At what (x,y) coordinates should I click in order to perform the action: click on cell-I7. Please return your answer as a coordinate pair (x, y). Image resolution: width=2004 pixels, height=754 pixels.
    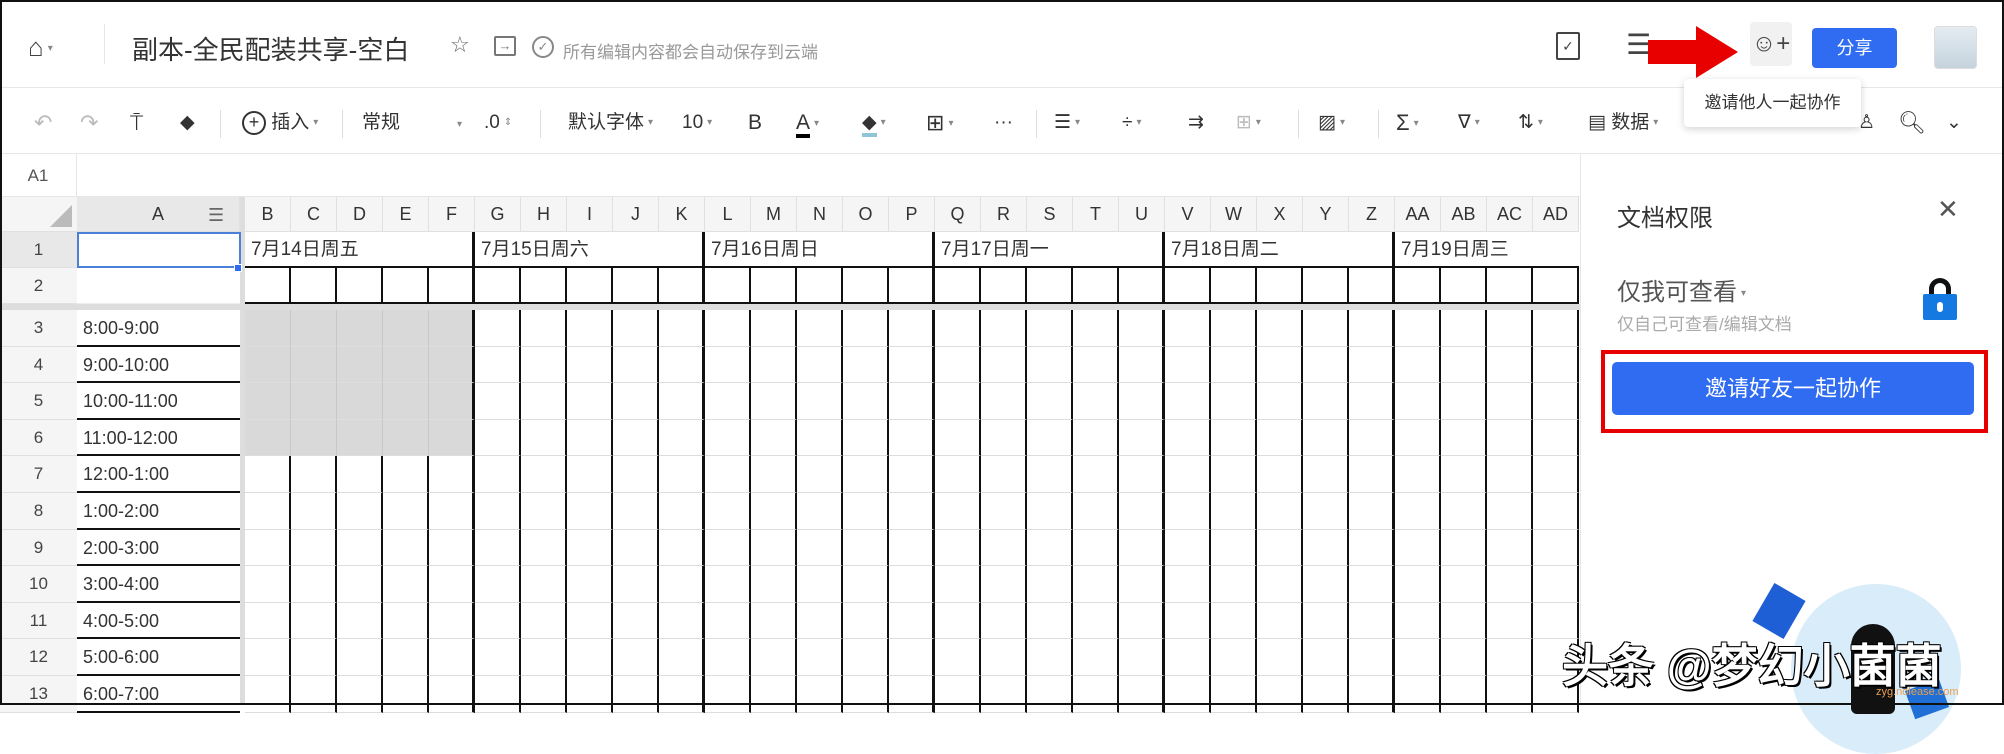
    Looking at the image, I should click on (590, 474).